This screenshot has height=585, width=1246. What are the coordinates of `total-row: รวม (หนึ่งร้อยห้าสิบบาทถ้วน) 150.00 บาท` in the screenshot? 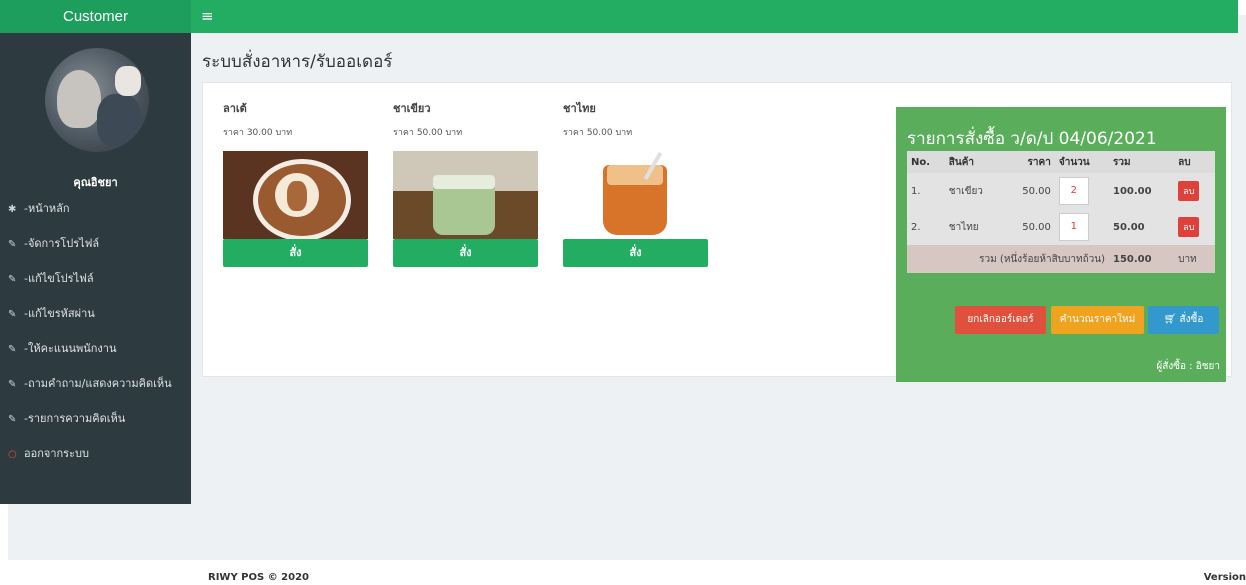 It's located at (1061, 259).